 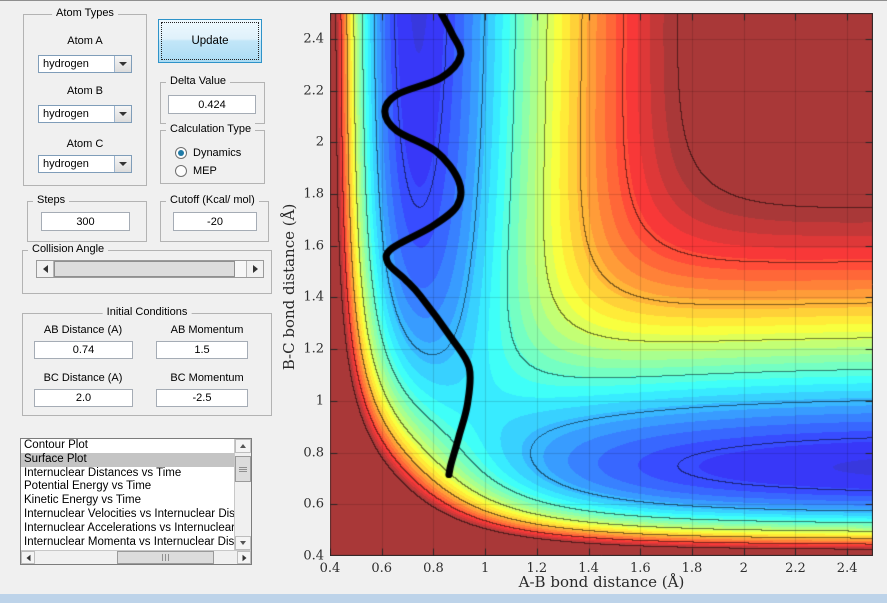 I want to click on y-axis-label: B-C bond distance (Å), so click(x=289, y=287).